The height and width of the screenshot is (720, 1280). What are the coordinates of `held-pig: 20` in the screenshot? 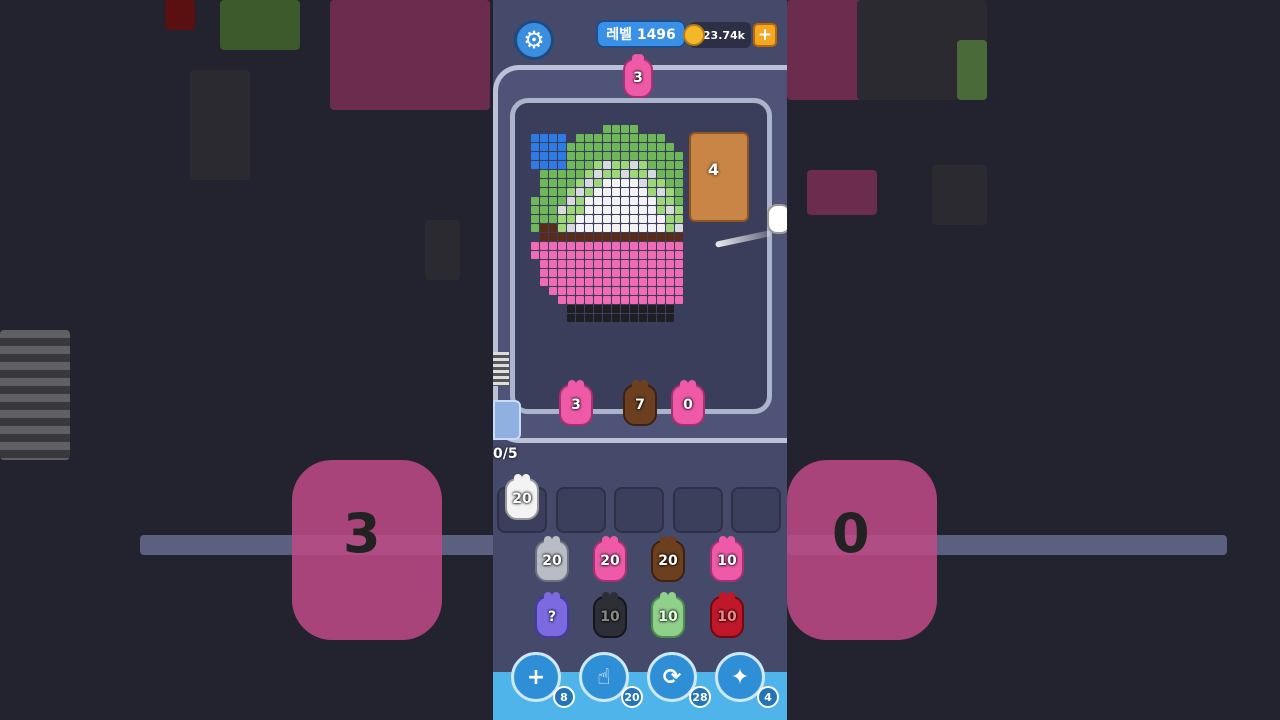 It's located at (522, 497).